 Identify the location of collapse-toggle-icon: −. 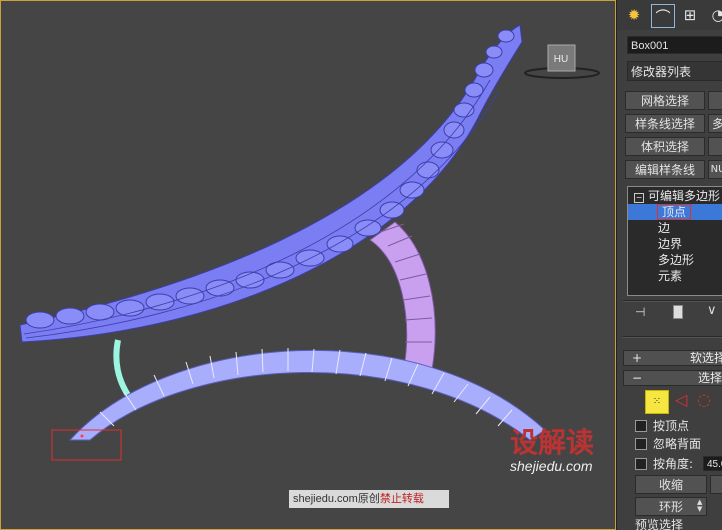
(639, 198).